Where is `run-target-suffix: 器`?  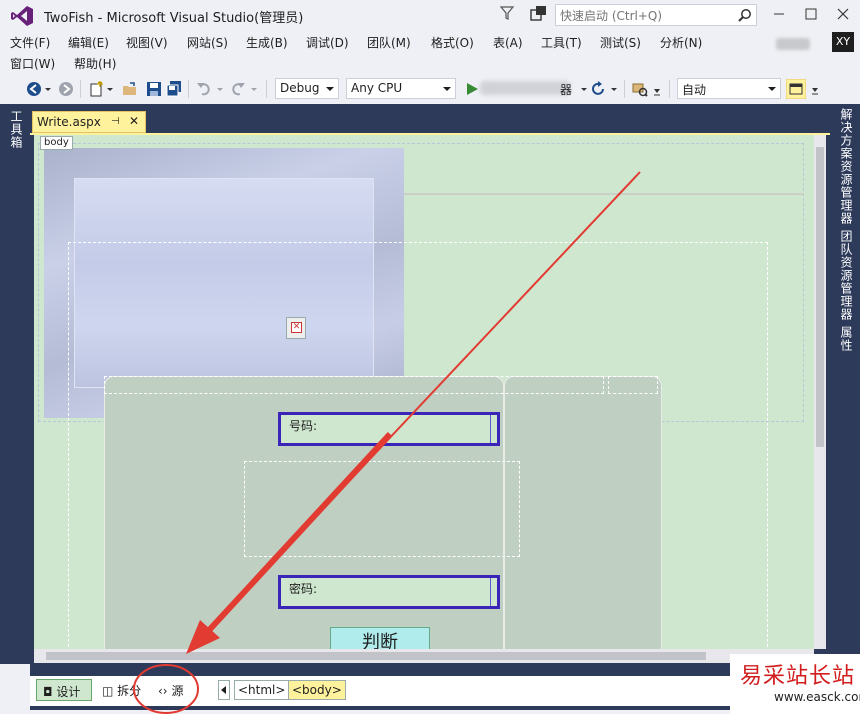 run-target-suffix: 器 is located at coordinates (566, 90).